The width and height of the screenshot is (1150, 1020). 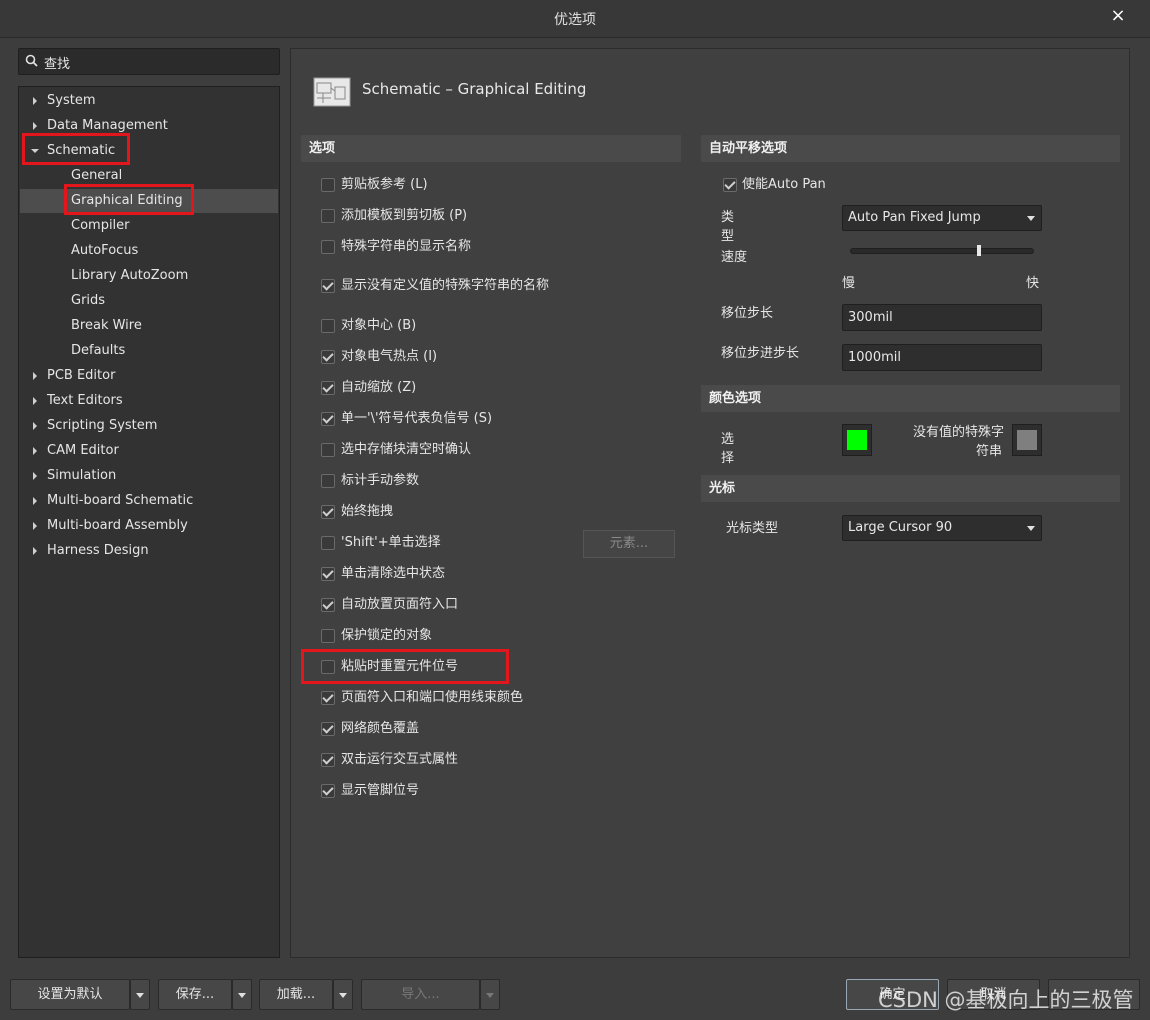 What do you see at coordinates (406, 246) in the screenshot?
I see `option-label: 特殊字符串的显示名称` at bounding box center [406, 246].